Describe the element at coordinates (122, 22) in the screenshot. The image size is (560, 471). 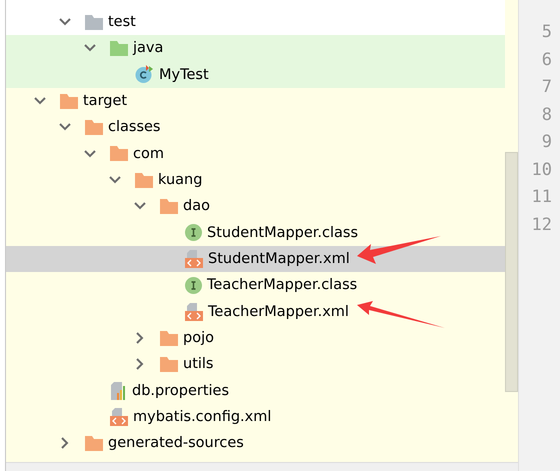
I see `file-name: test` at that location.